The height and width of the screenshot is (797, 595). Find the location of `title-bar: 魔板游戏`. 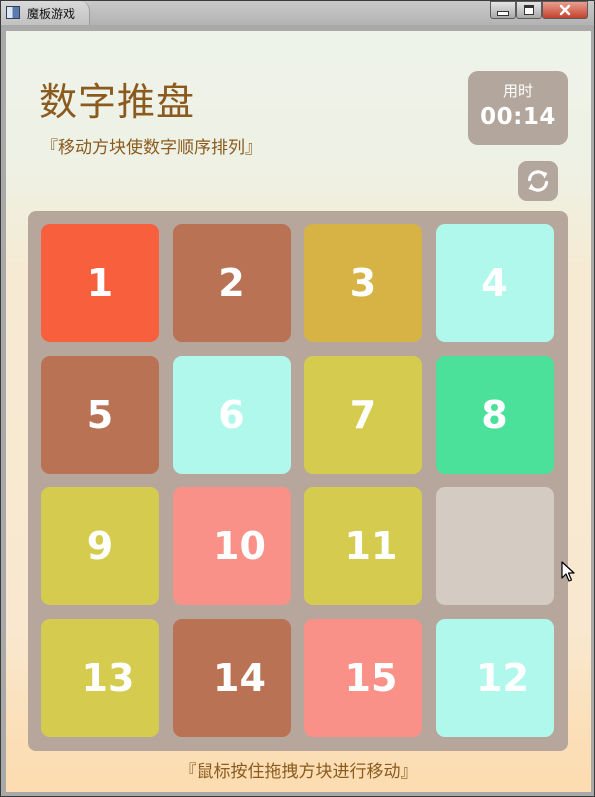

title-bar: 魔板游戏 is located at coordinates (297, 13).